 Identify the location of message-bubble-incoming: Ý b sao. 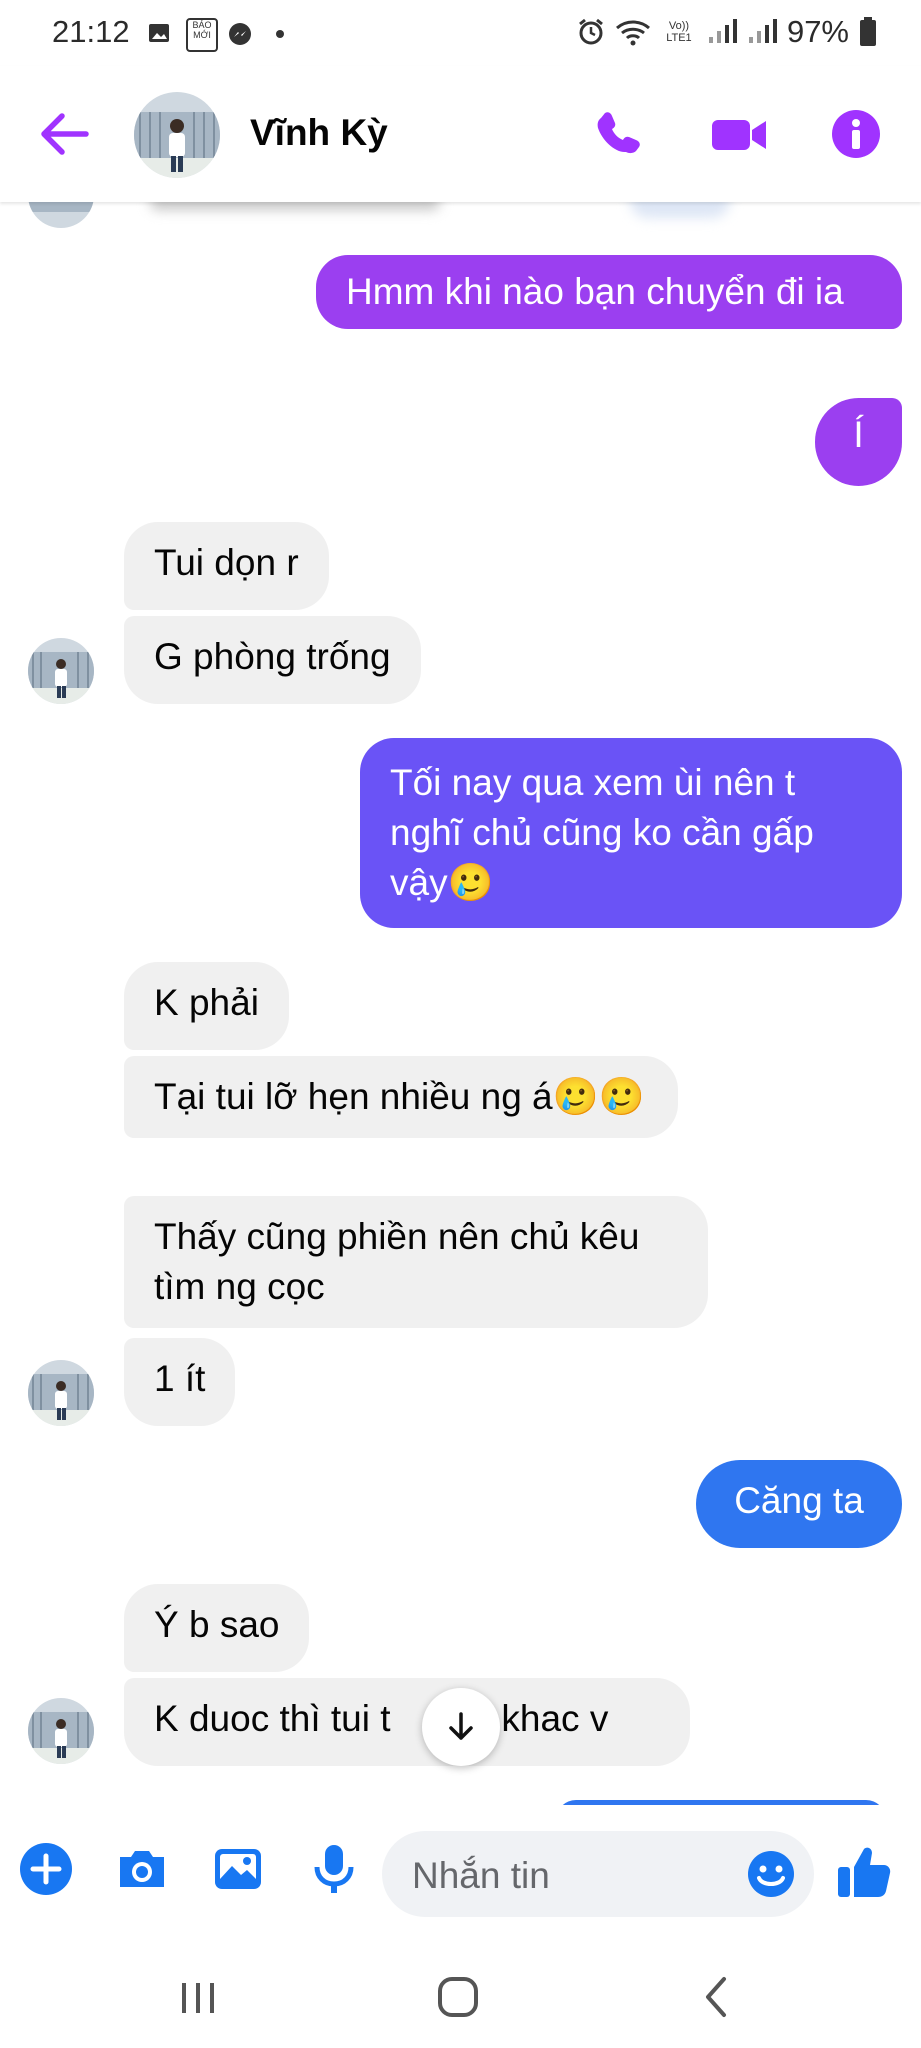
(217, 1628).